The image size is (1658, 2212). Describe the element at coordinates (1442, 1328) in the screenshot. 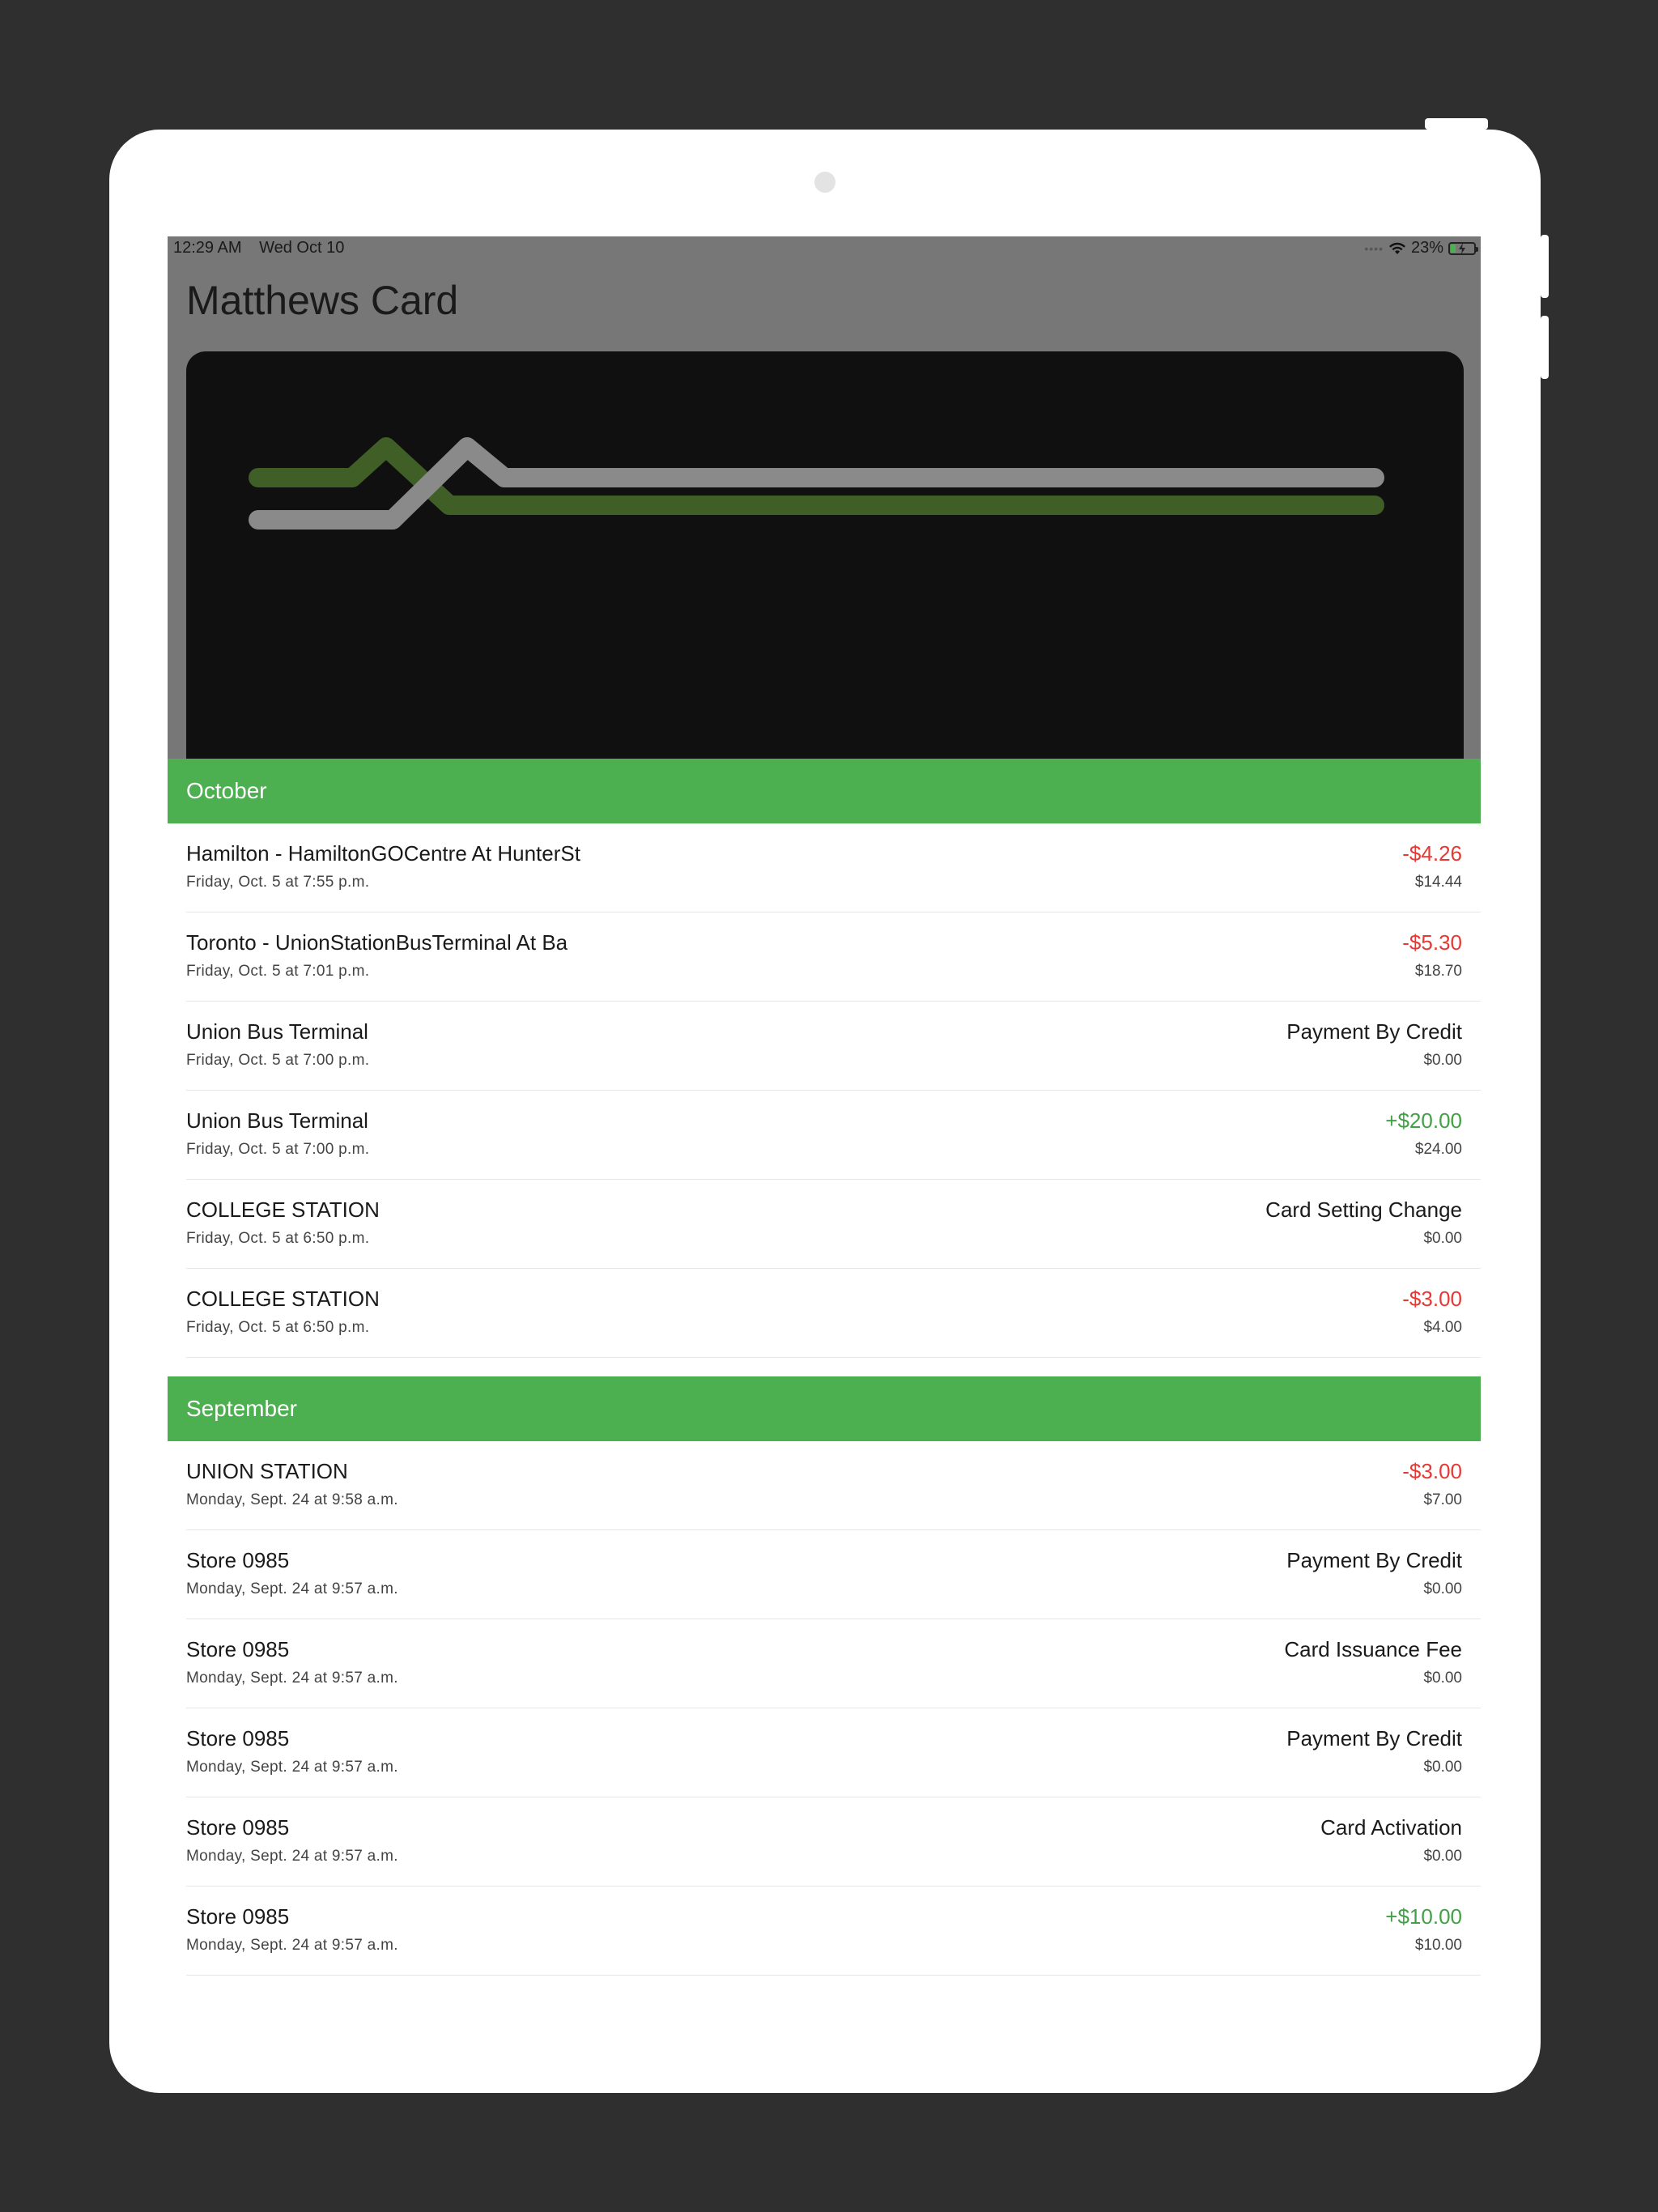

I see `transaction-balance: $4.00` at that location.